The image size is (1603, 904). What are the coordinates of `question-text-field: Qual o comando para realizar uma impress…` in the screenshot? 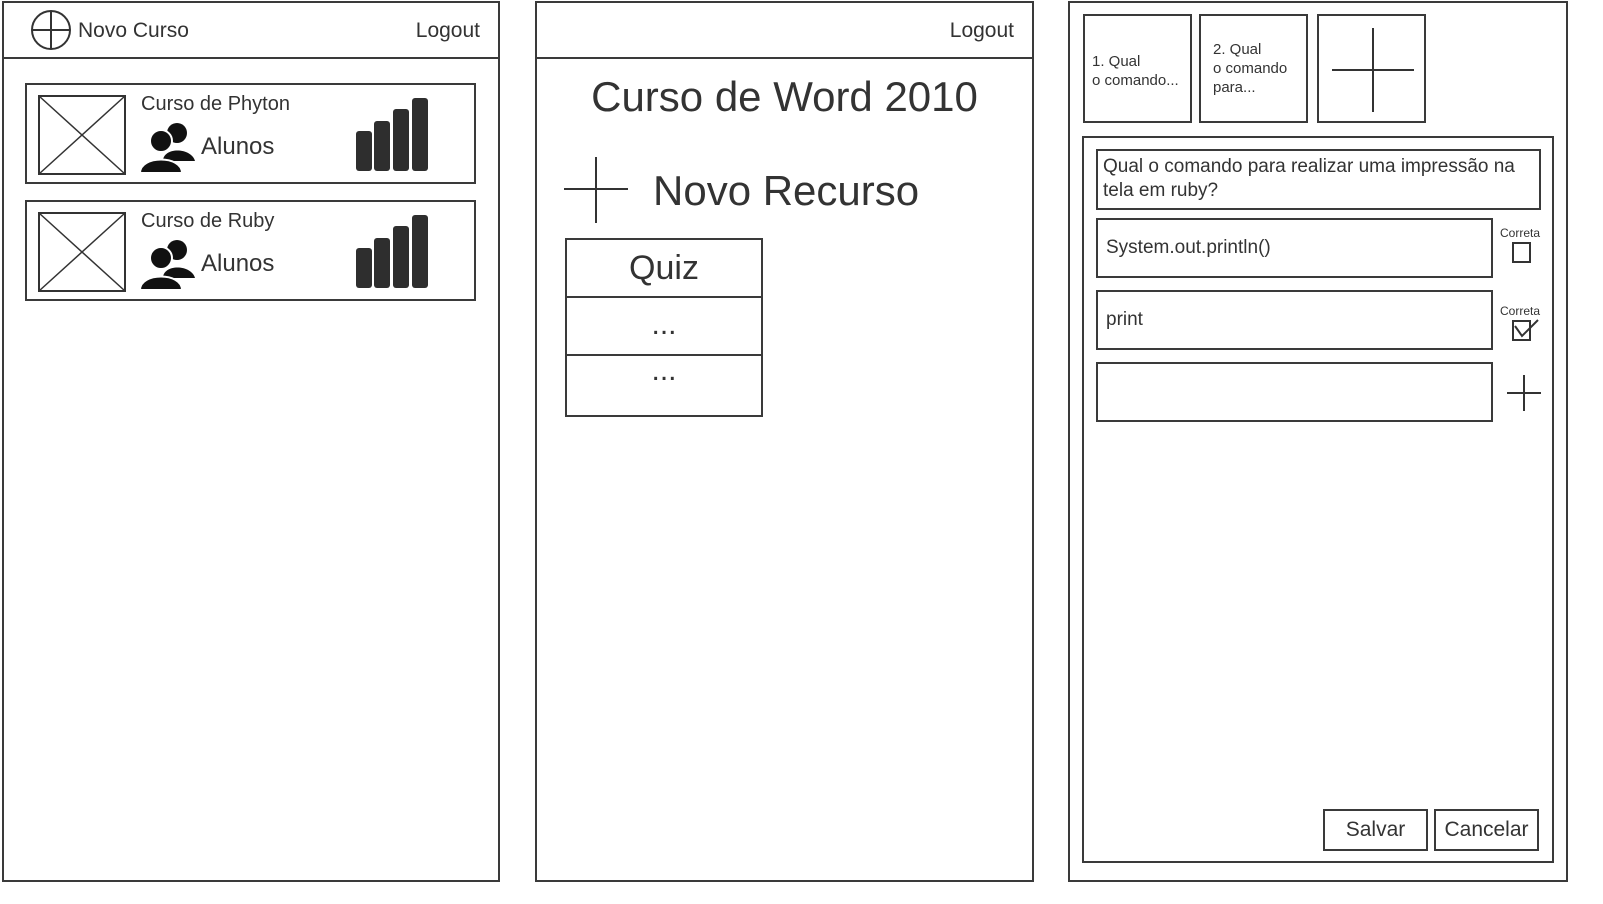 It's located at (1318, 179).